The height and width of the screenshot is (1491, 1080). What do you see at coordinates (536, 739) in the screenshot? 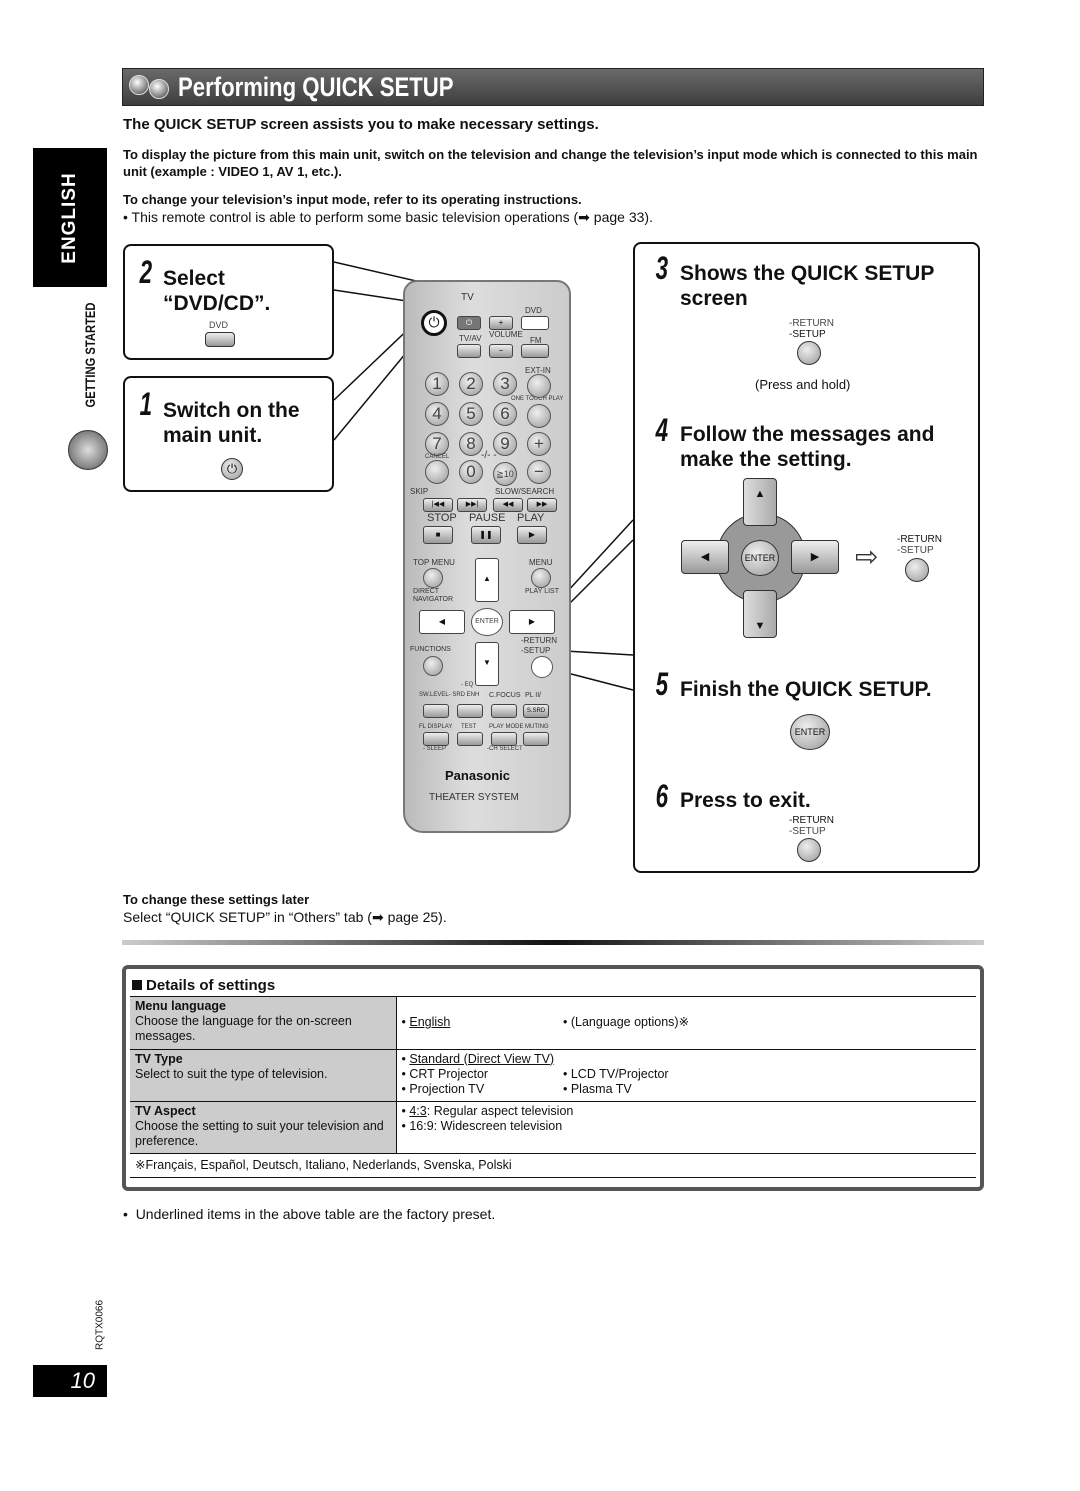
I see `muting-button` at bounding box center [536, 739].